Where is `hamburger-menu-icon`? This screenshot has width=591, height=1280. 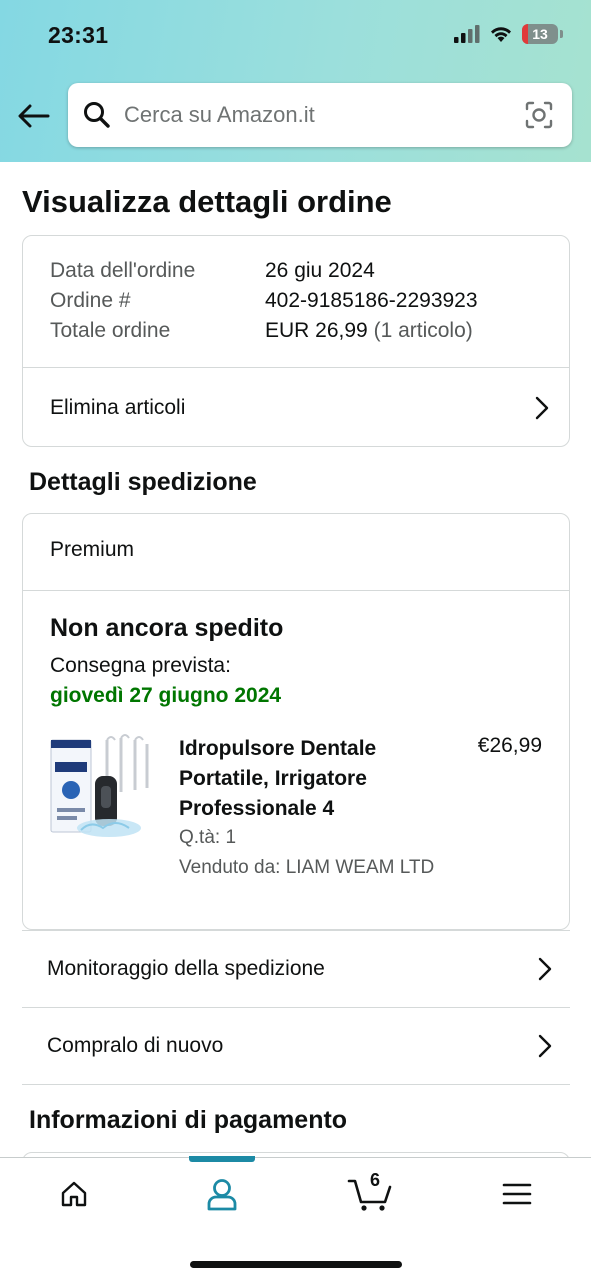
hamburger-menu-icon is located at coordinates (517, 1194).